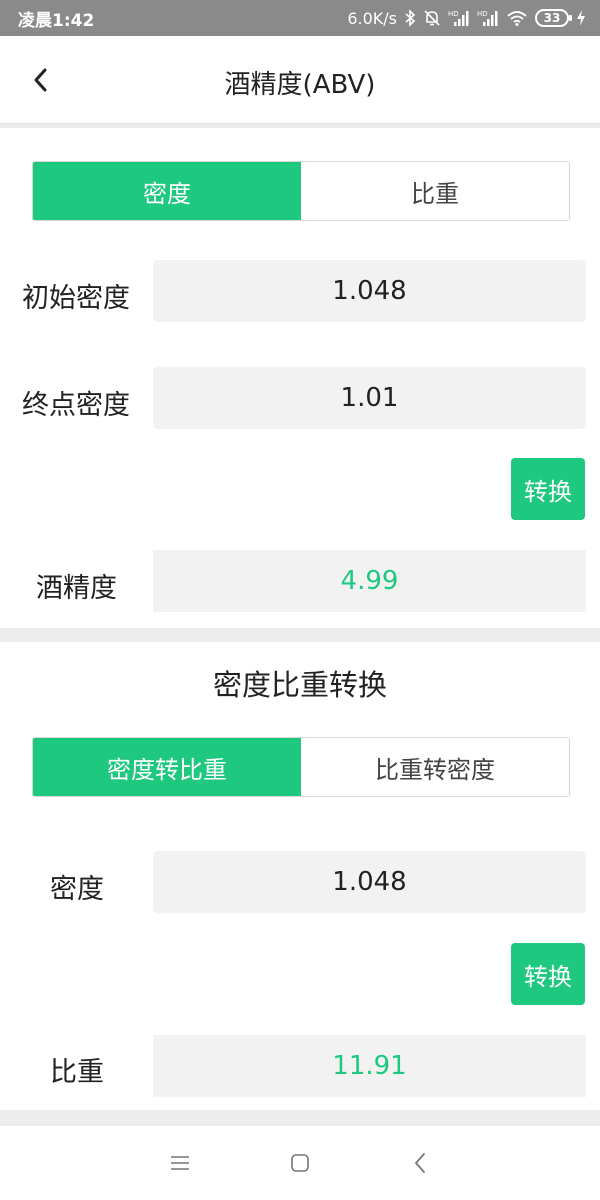 This screenshot has width=600, height=1200. Describe the element at coordinates (369, 1066) in the screenshot. I see `gravity-result-value: 11.91` at that location.